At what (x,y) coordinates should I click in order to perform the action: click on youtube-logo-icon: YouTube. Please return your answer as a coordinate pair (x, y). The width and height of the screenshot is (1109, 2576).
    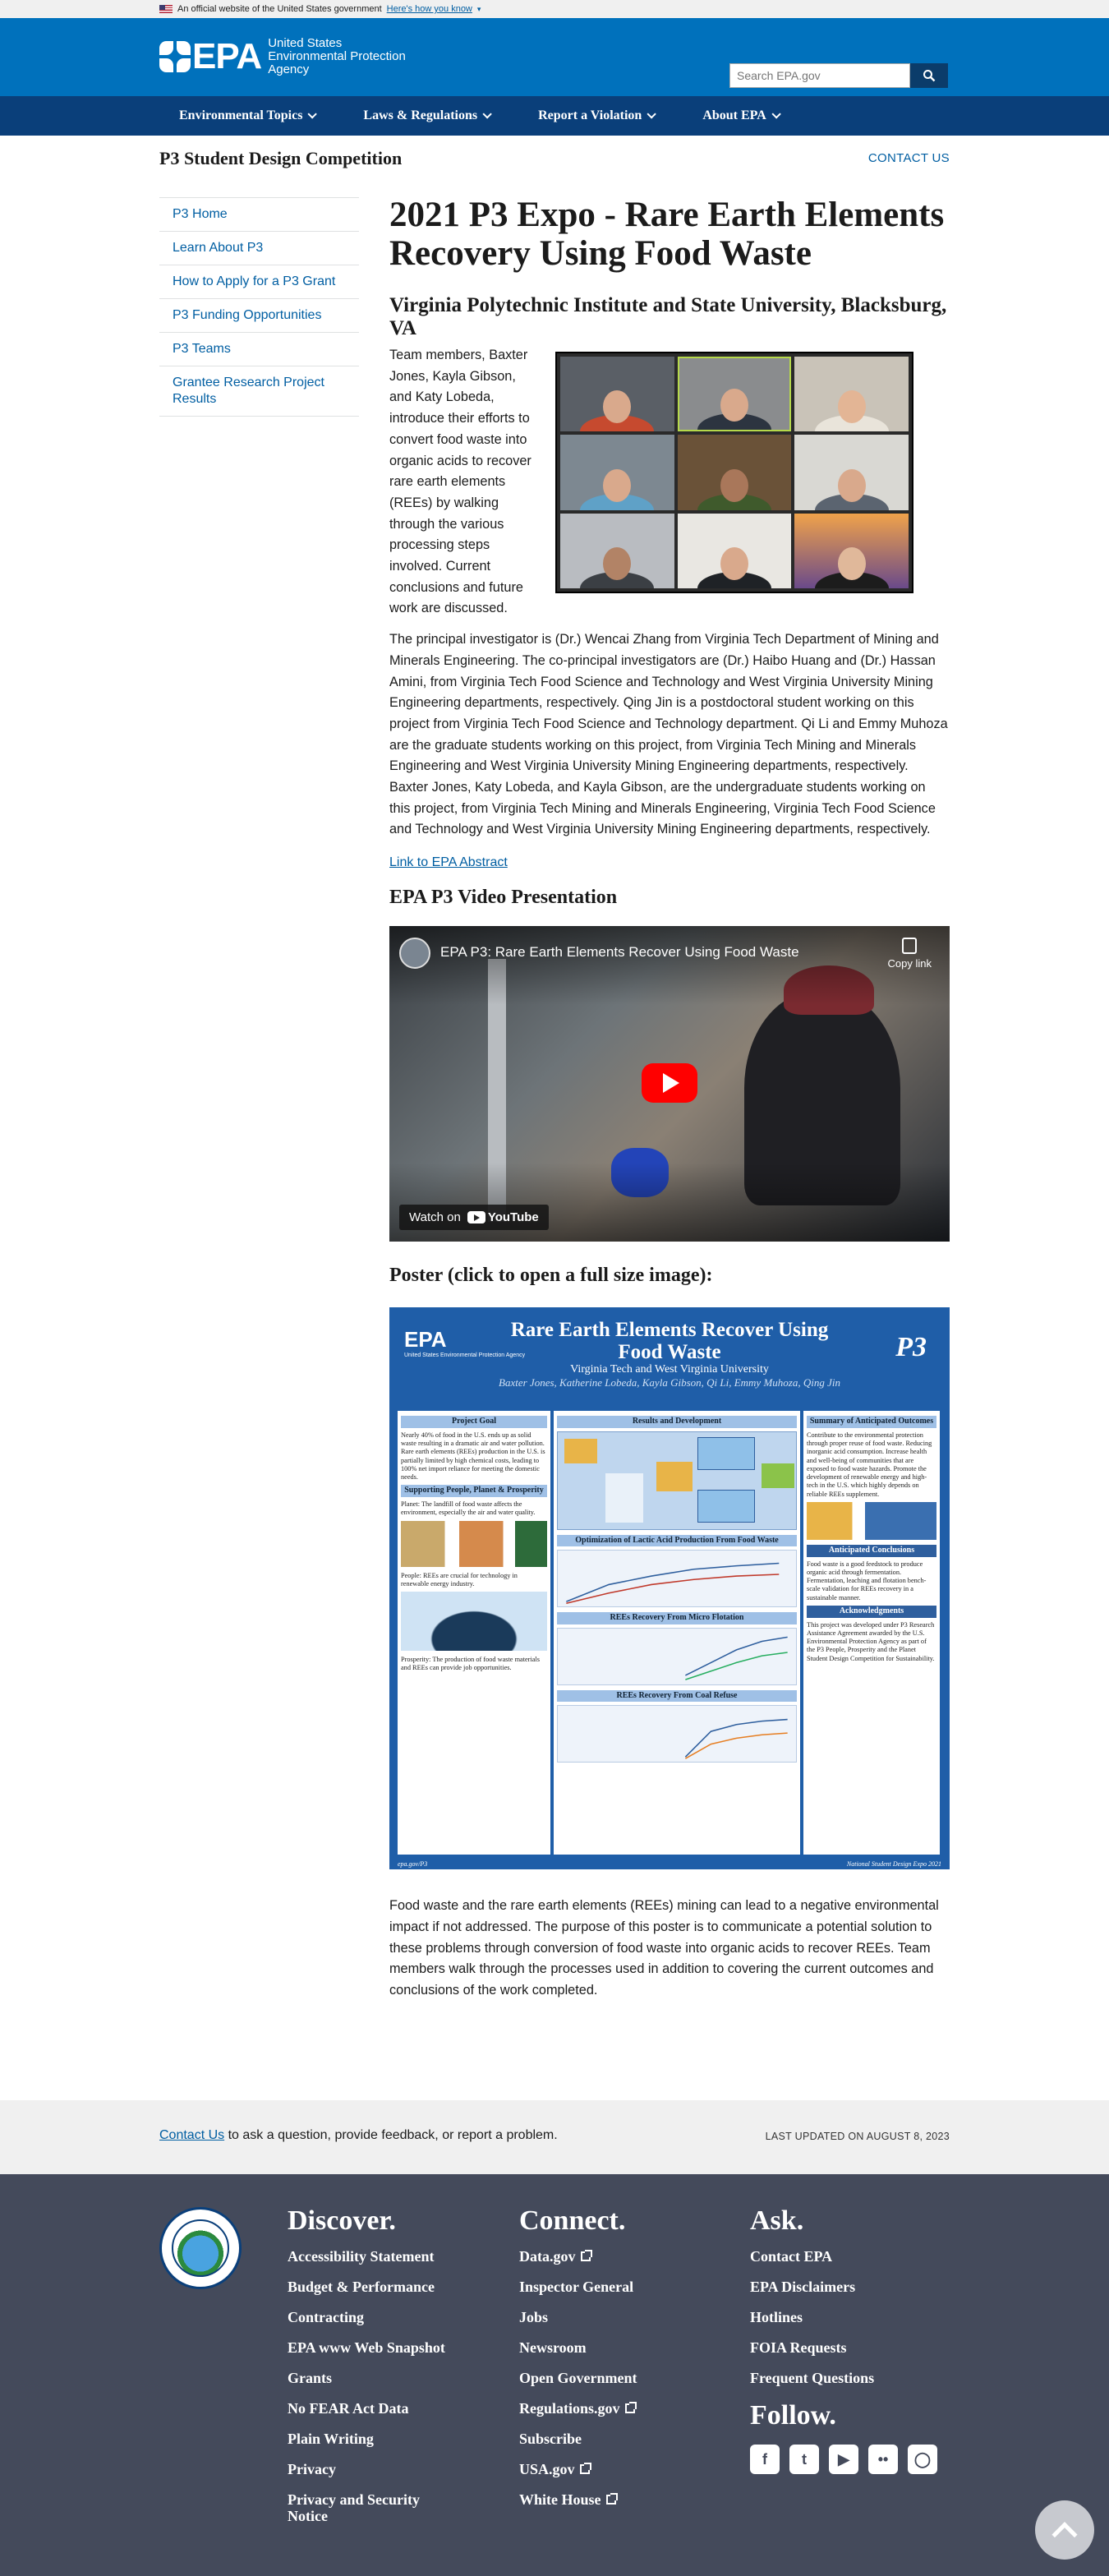
    Looking at the image, I should click on (503, 1217).